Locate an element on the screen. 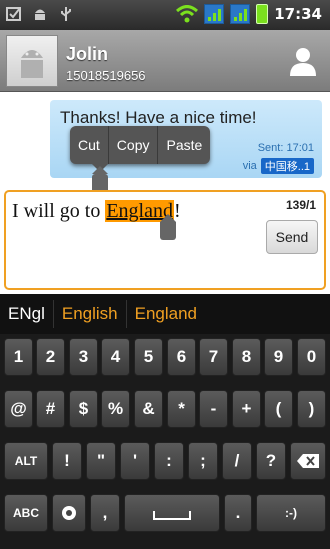 The image size is (330, 549). key-question: ? is located at coordinates (271, 461).